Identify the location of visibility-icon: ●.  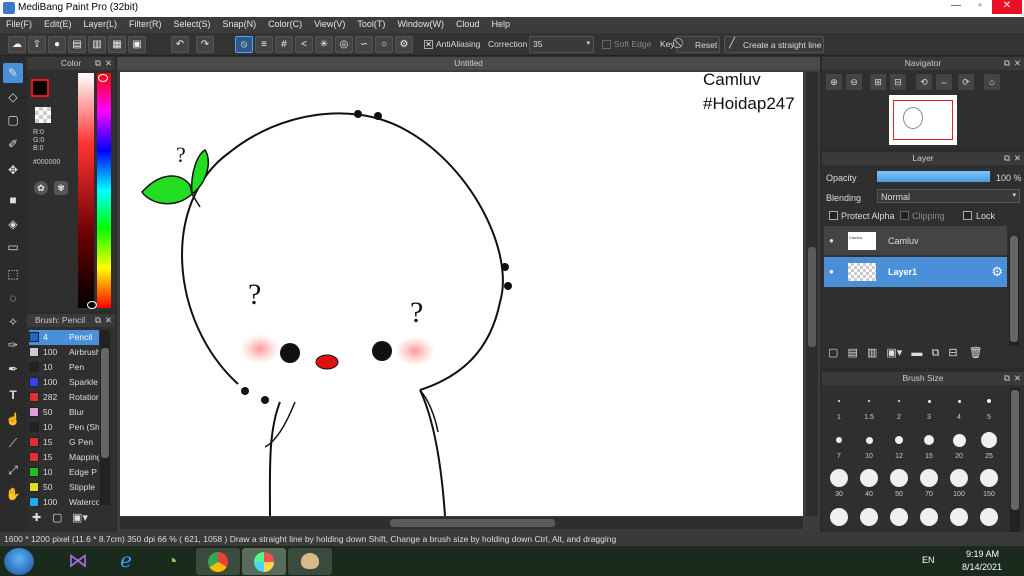
(831, 271).